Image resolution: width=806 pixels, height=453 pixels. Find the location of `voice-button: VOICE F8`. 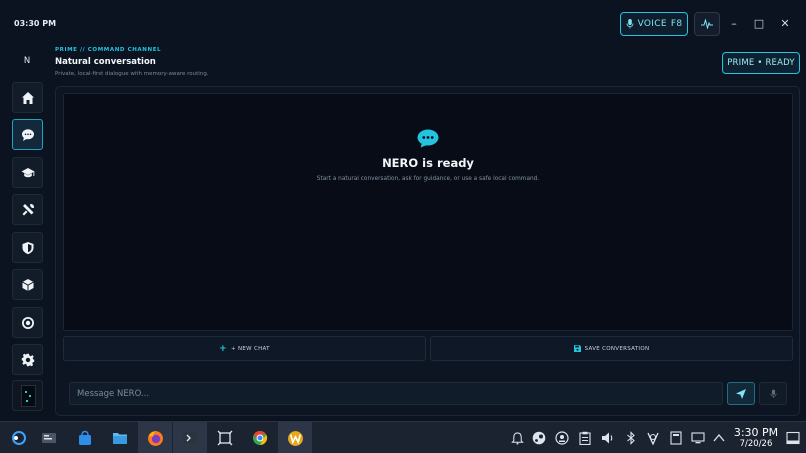

voice-button: VOICE F8 is located at coordinates (654, 24).